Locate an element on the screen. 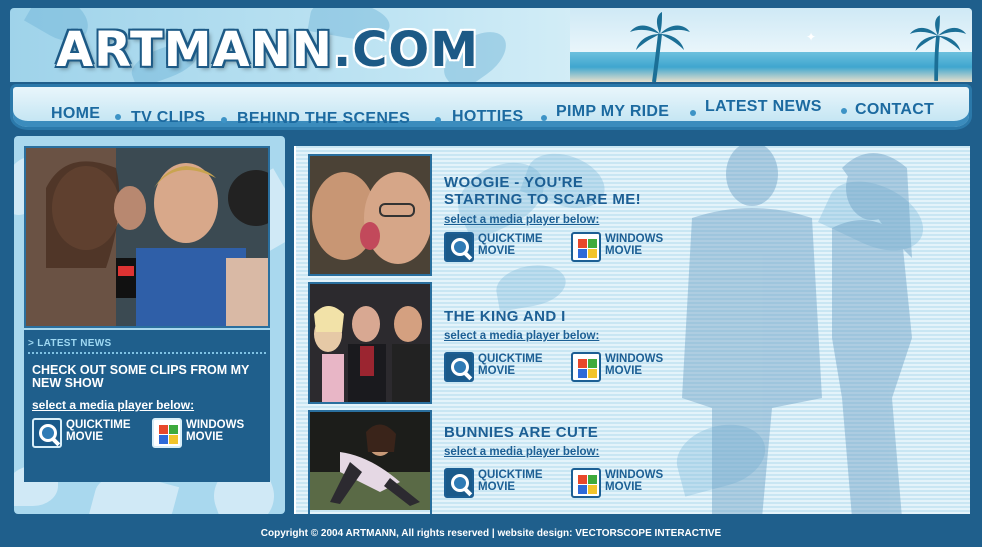 Image resolution: width=982 pixels, height=547 pixels. site-logo: ARTMANN.COM is located at coordinates (267, 50).